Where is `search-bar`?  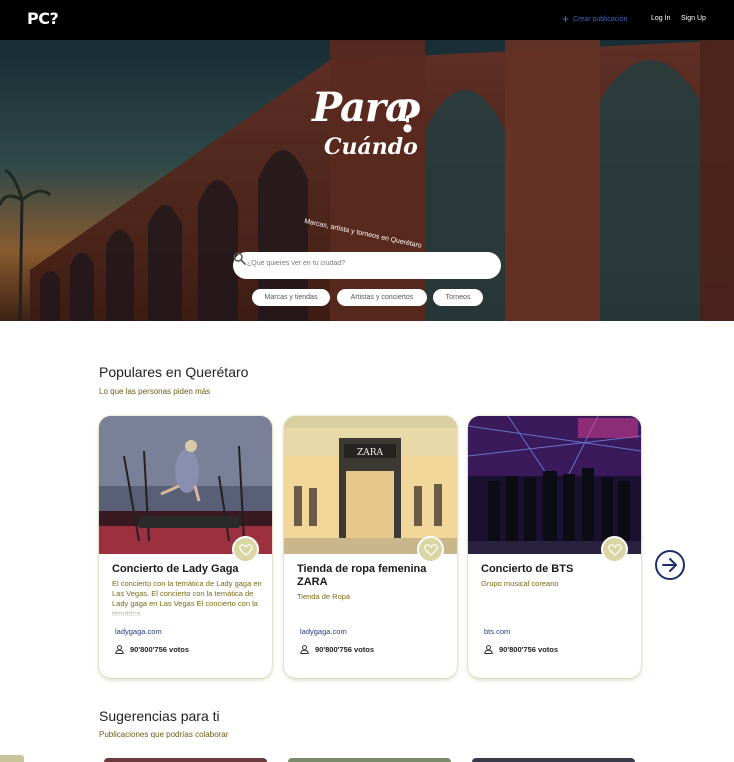
search-bar is located at coordinates (367, 265).